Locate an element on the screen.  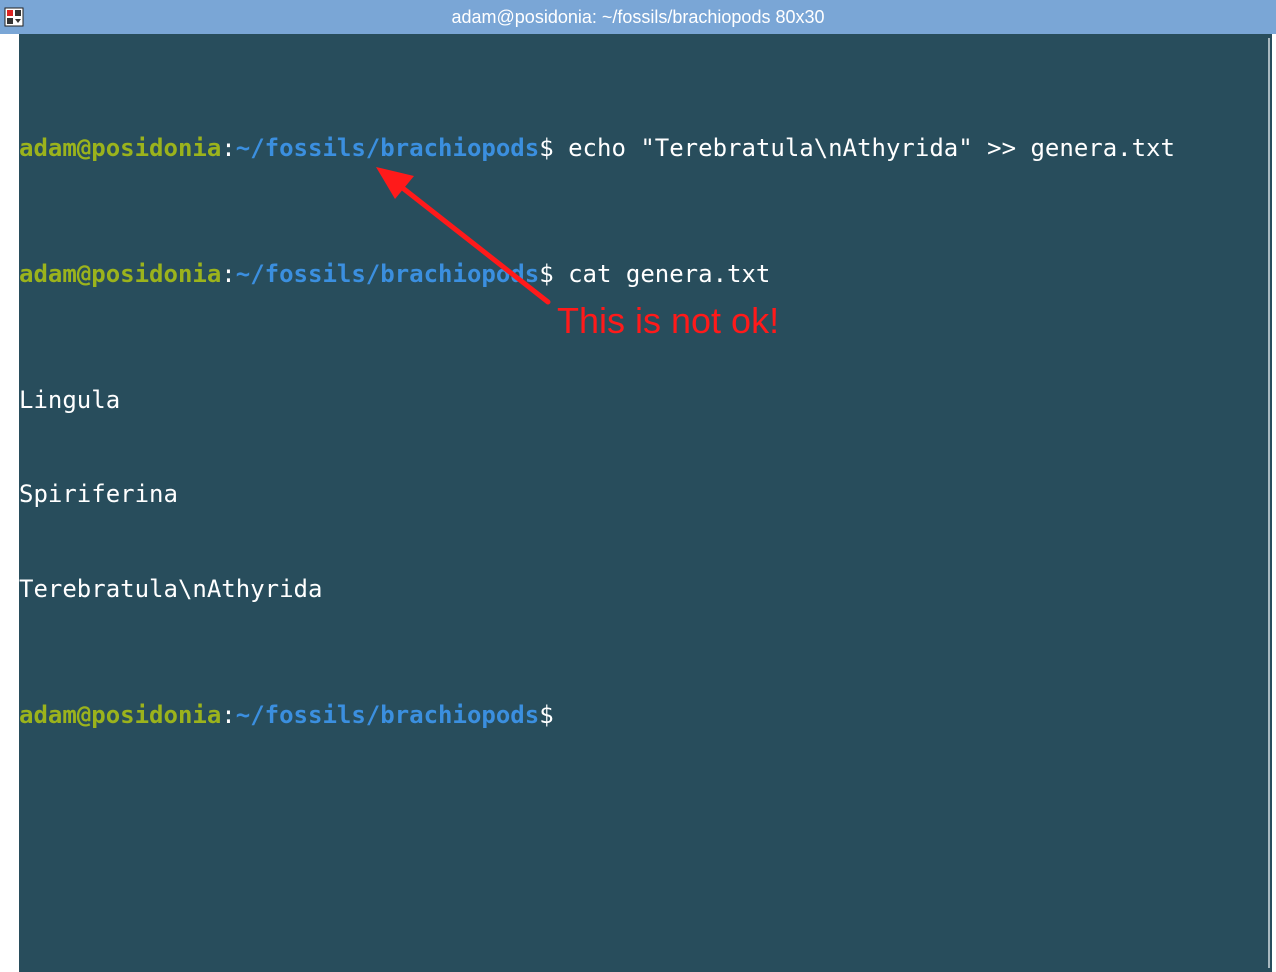
window-menu-icon is located at coordinates (14, 17).